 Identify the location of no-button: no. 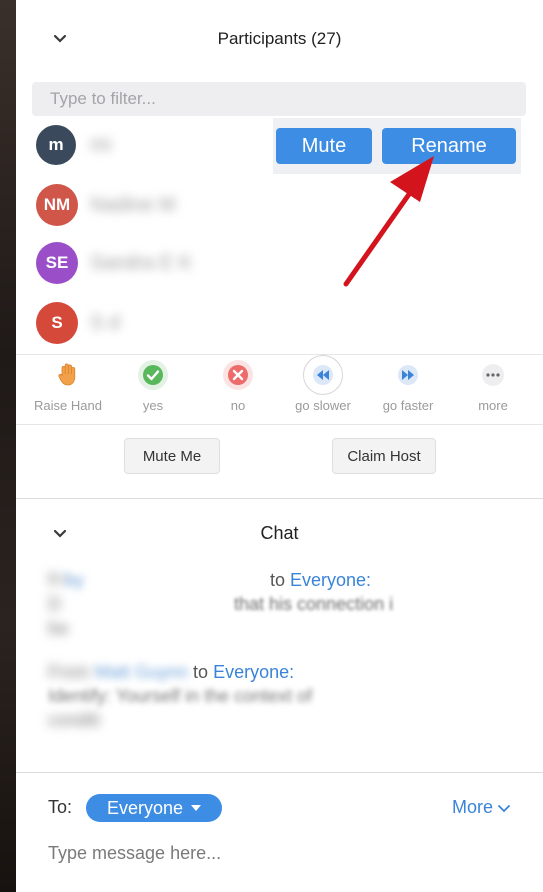
(238, 386).